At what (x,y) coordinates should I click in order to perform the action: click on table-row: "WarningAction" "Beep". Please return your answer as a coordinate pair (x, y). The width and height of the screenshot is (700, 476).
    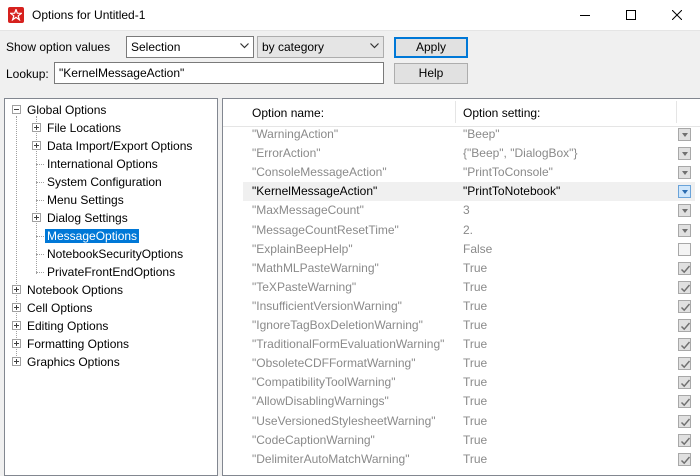
    Looking at the image, I should click on (469, 134).